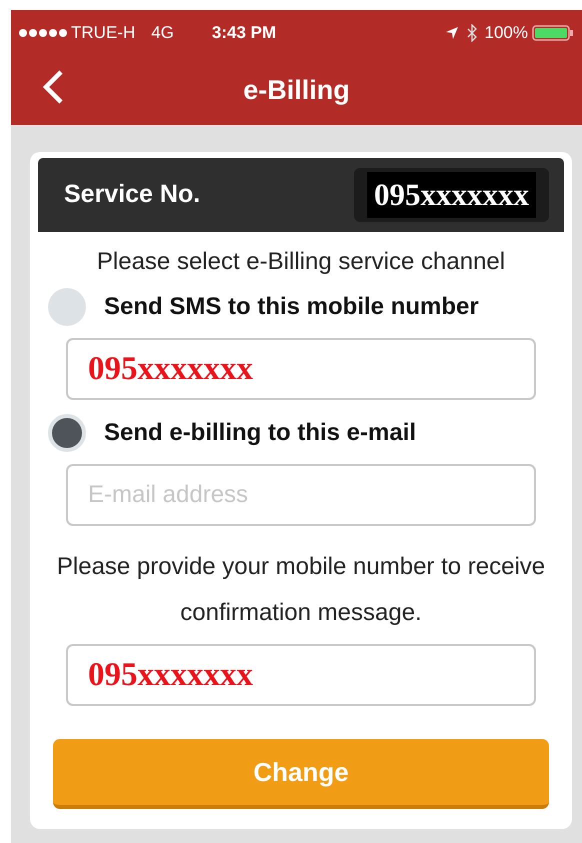 The image size is (582, 843). What do you see at coordinates (451, 195) in the screenshot?
I see `service-number: 095xxxxxxx` at bounding box center [451, 195].